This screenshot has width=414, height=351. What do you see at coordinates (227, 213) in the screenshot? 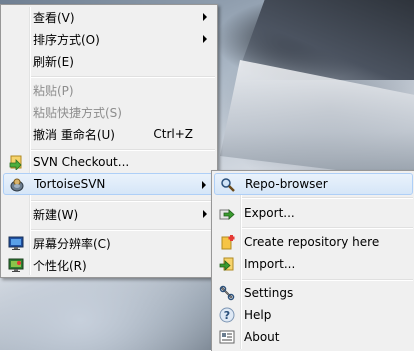
I see `export-icon` at bounding box center [227, 213].